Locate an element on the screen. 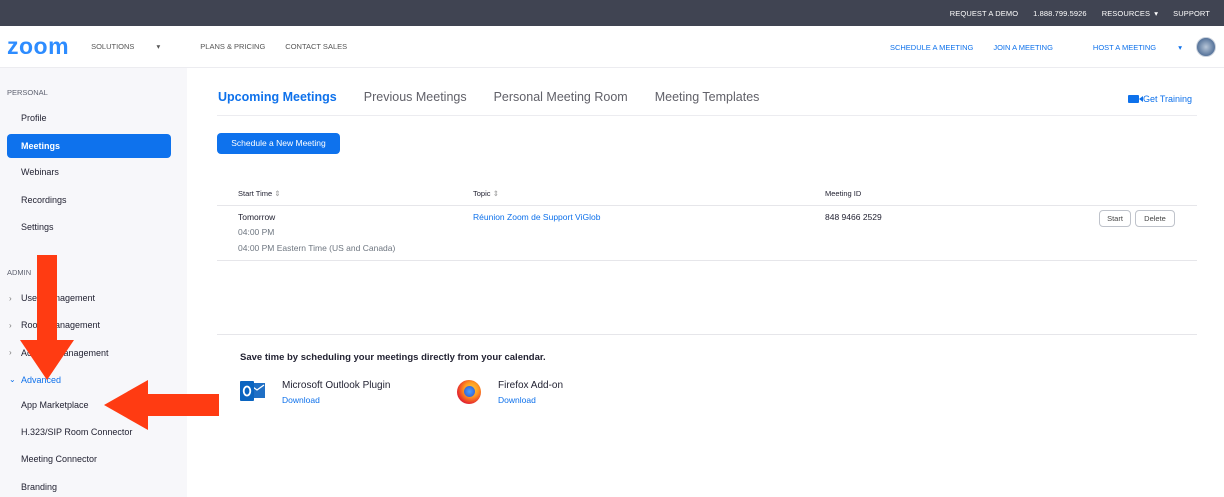 The image size is (1224, 497). solutions-menu: SOLUTIONS ▾ is located at coordinates (135, 46).